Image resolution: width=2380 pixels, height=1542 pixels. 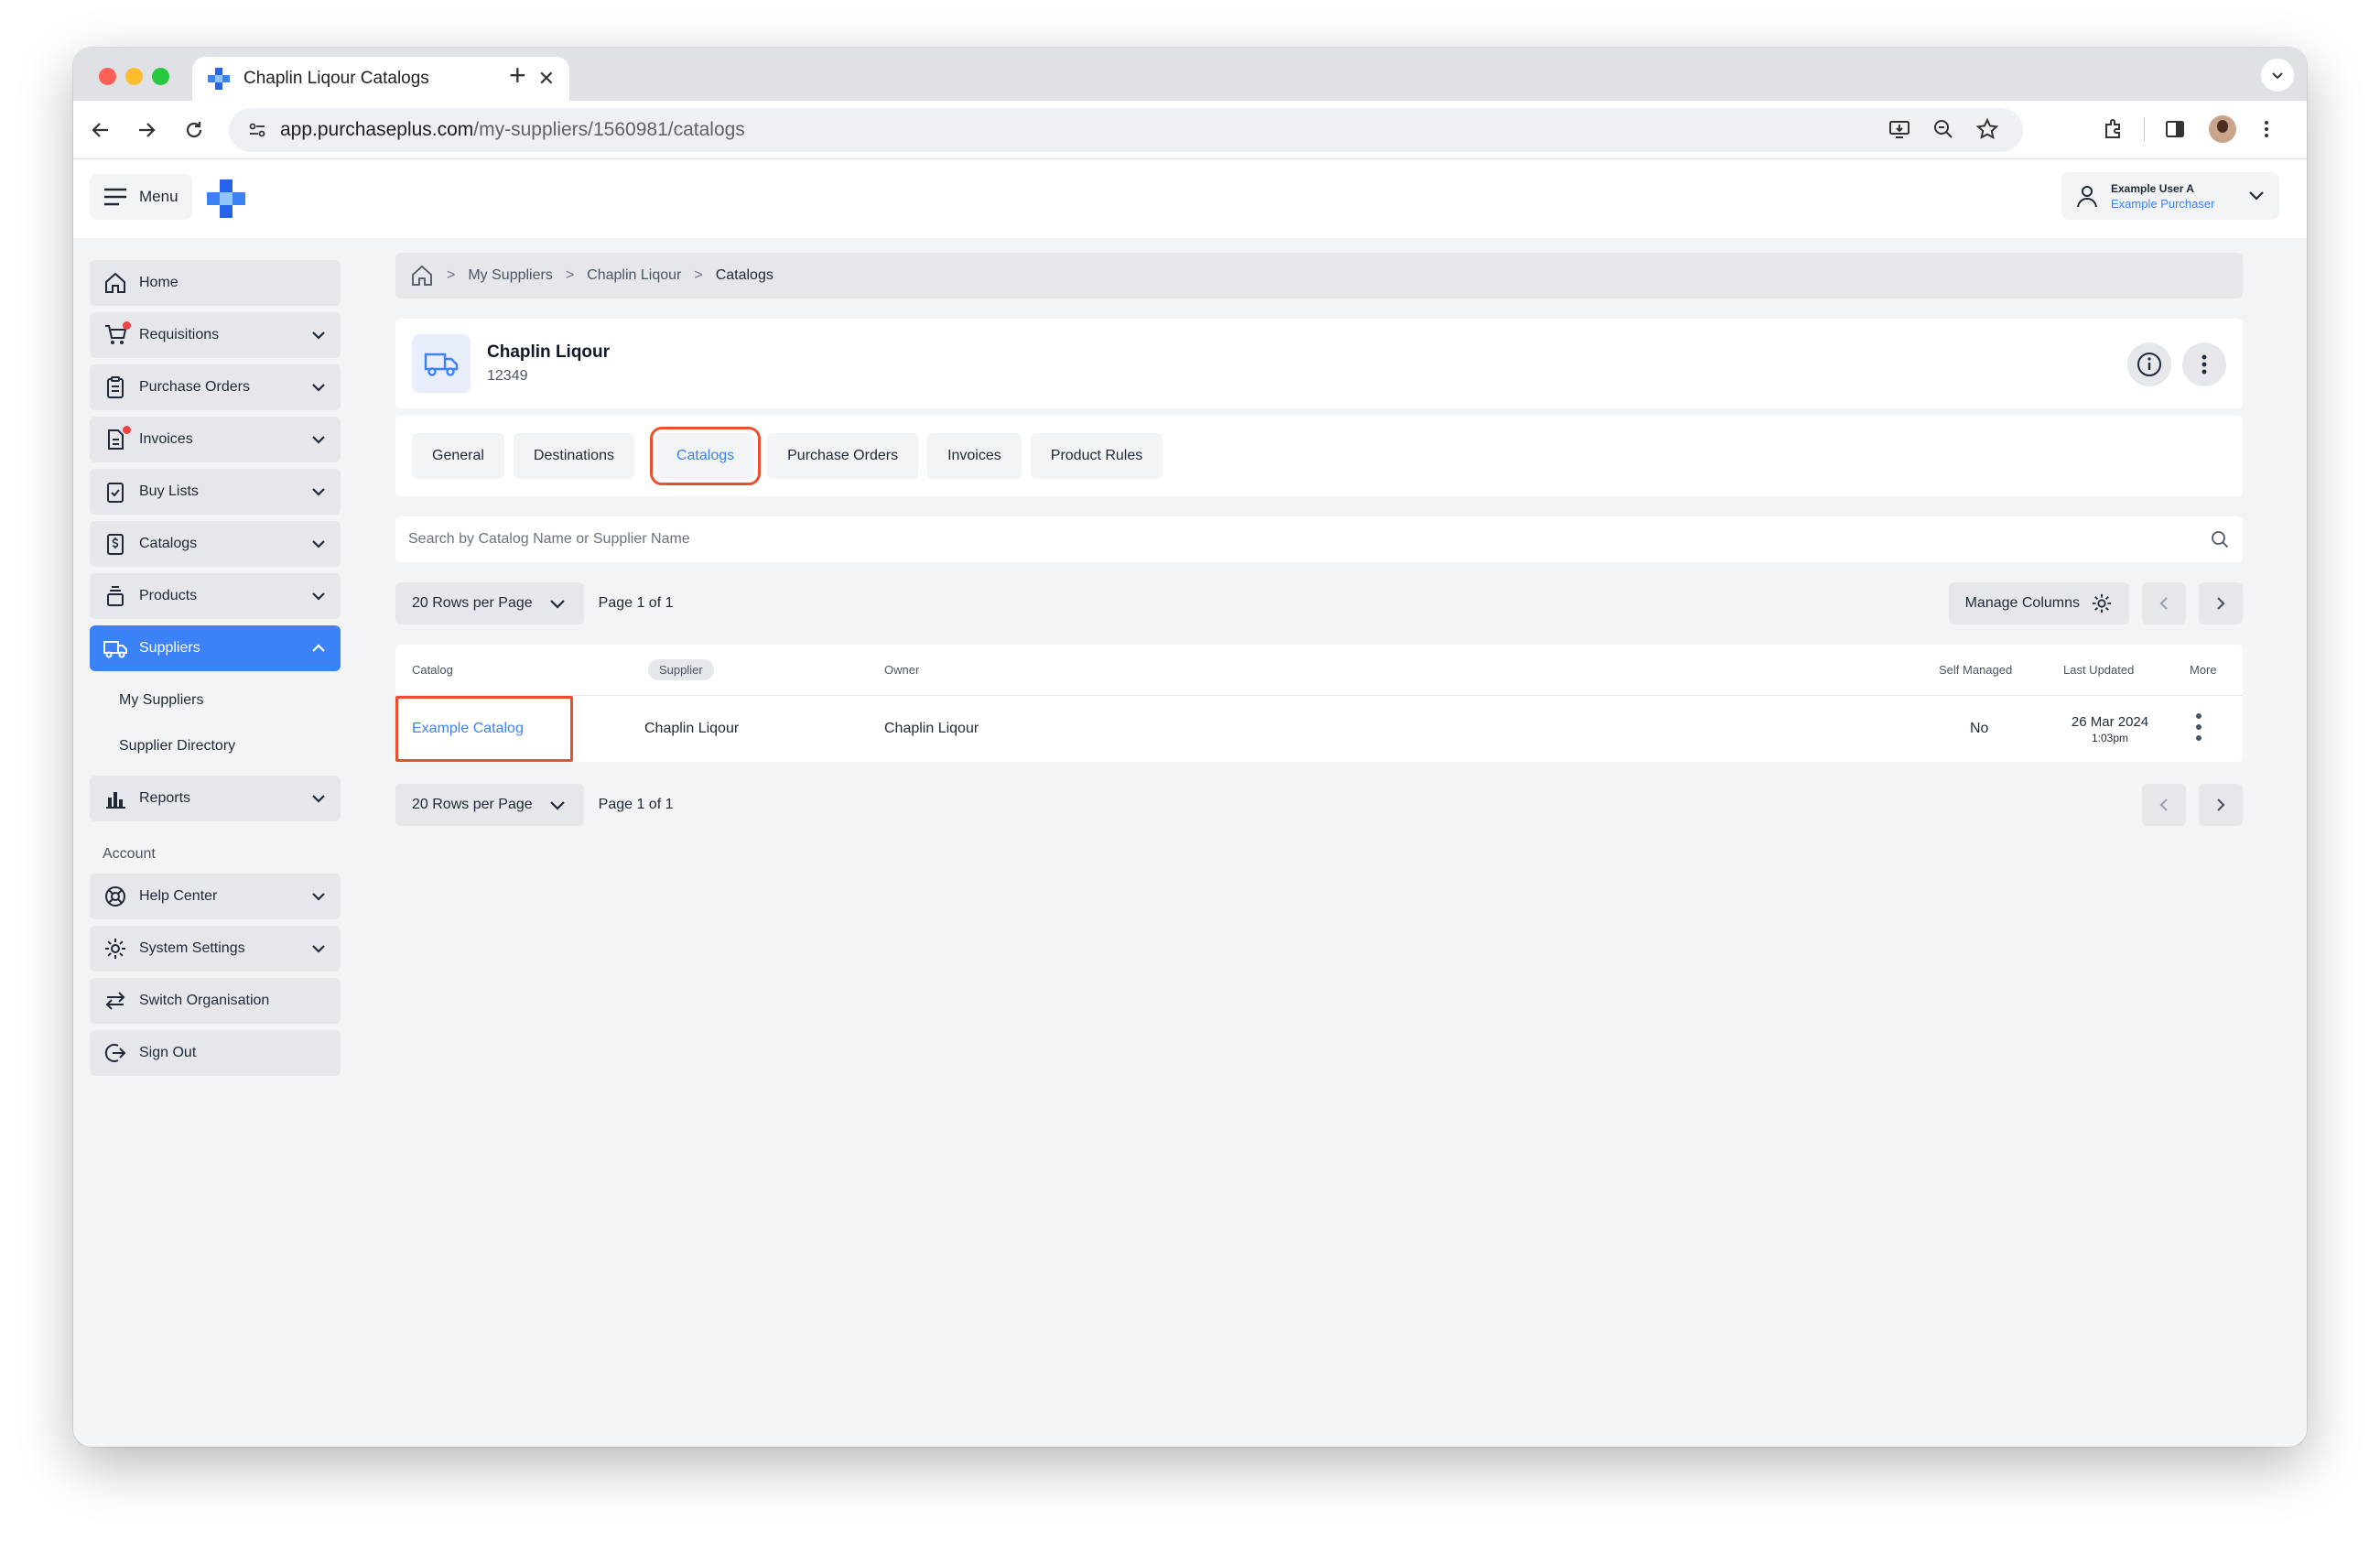 I want to click on menu-button: Menu, so click(x=141, y=197).